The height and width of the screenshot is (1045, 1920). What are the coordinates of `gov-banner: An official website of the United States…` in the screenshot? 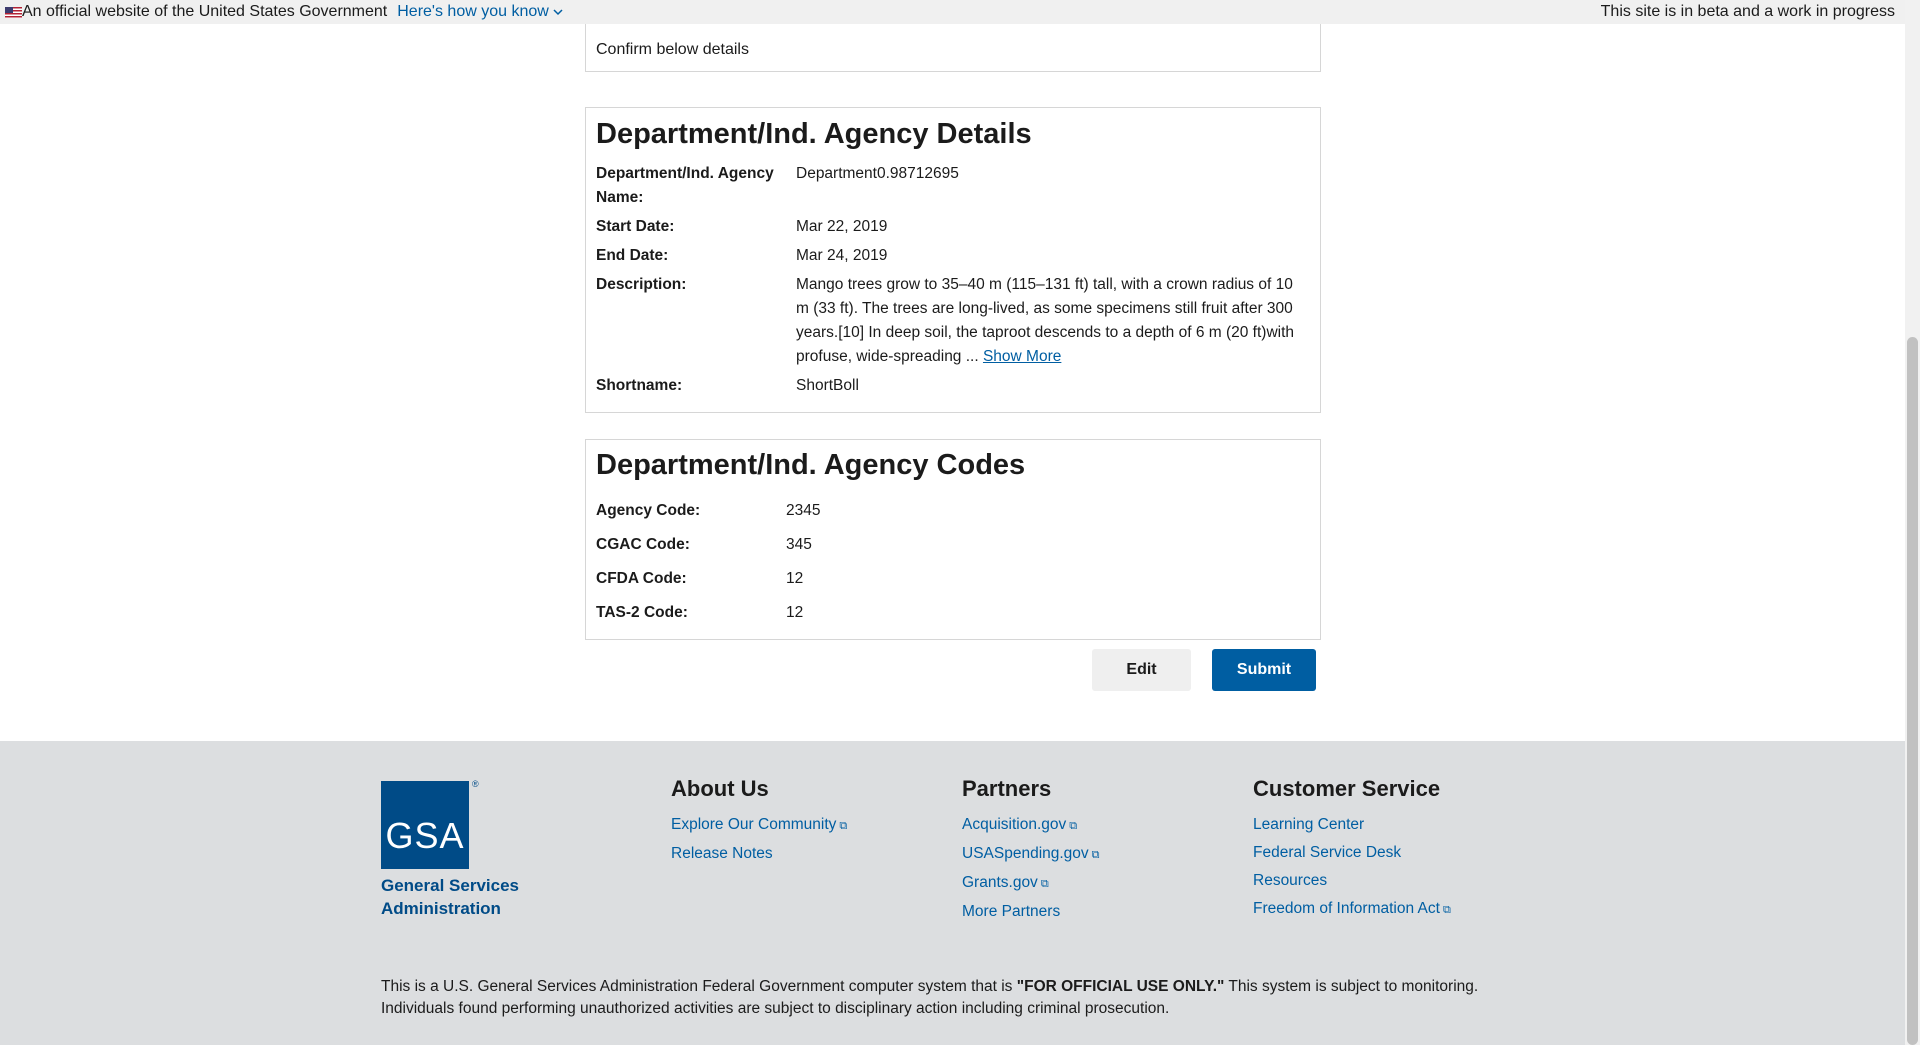 It's located at (952, 12).